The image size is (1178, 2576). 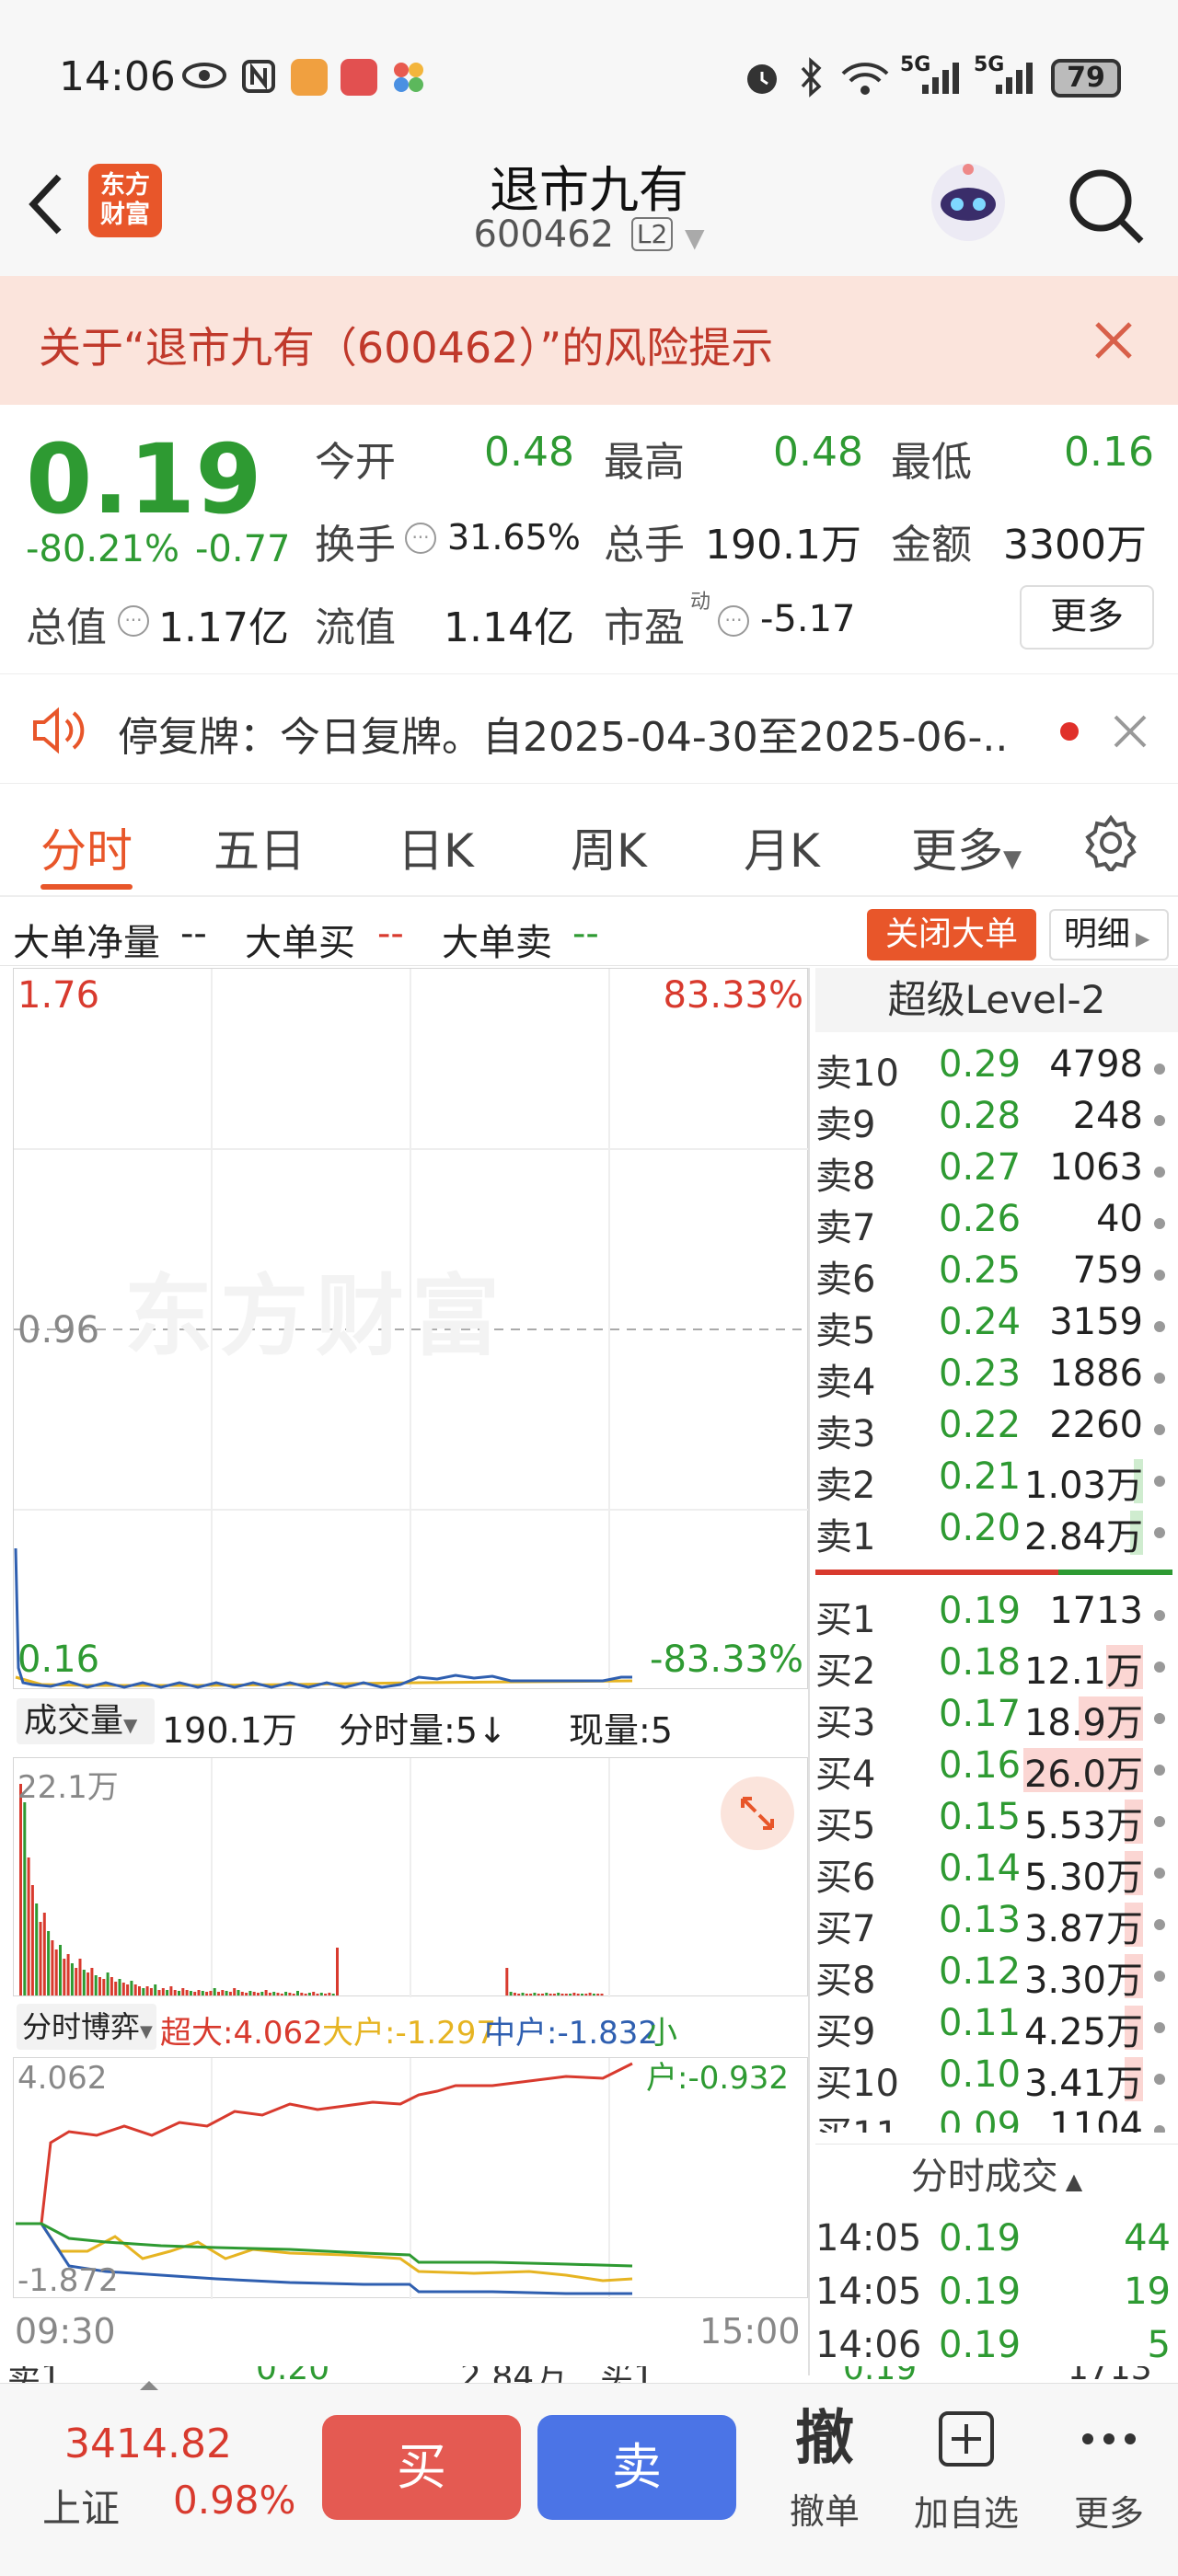 I want to click on order-book-row: 买11 0.09 1104, so click(x=996, y=2119).